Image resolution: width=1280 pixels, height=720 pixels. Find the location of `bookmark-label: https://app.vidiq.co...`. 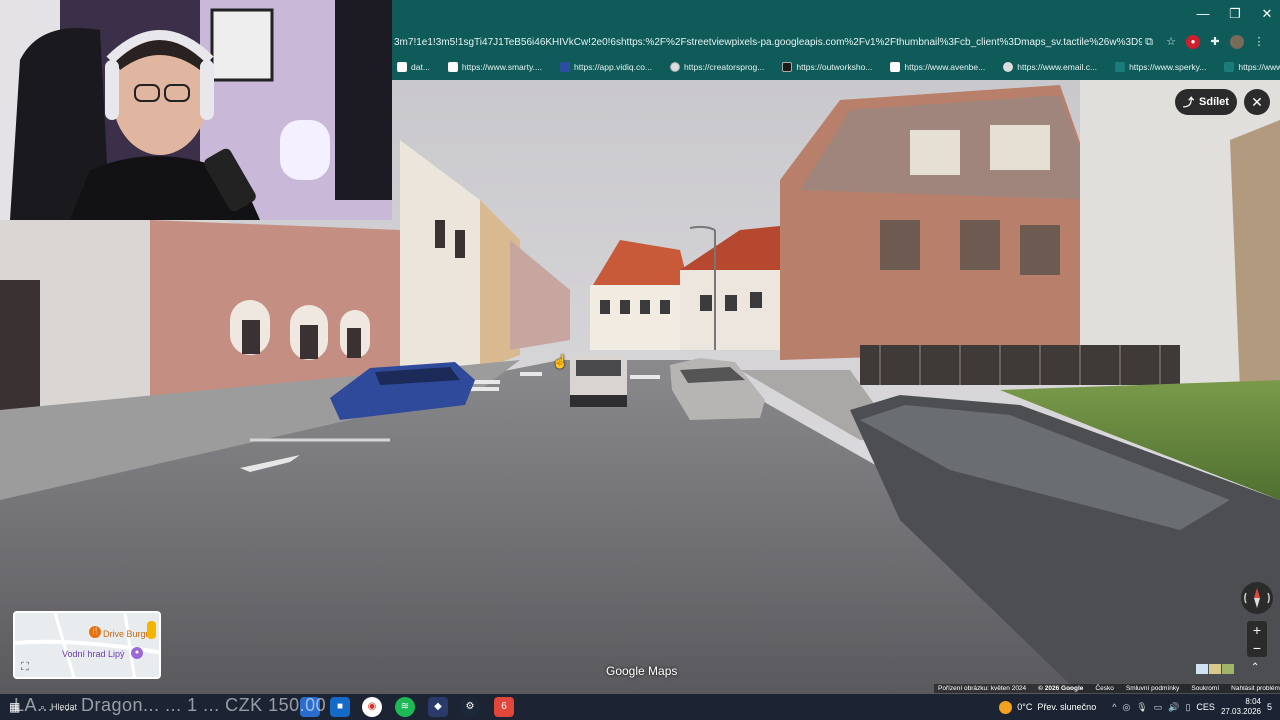

bookmark-label: https://app.vidiq.co... is located at coordinates (613, 67).